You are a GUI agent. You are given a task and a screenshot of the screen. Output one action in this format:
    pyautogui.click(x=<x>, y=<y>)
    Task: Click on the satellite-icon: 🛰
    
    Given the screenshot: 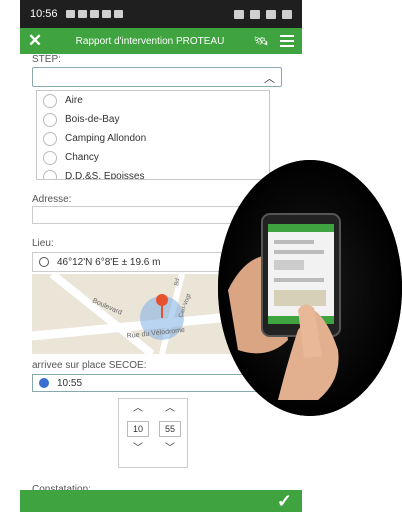 What is the action you would take?
    pyautogui.click(x=261, y=41)
    